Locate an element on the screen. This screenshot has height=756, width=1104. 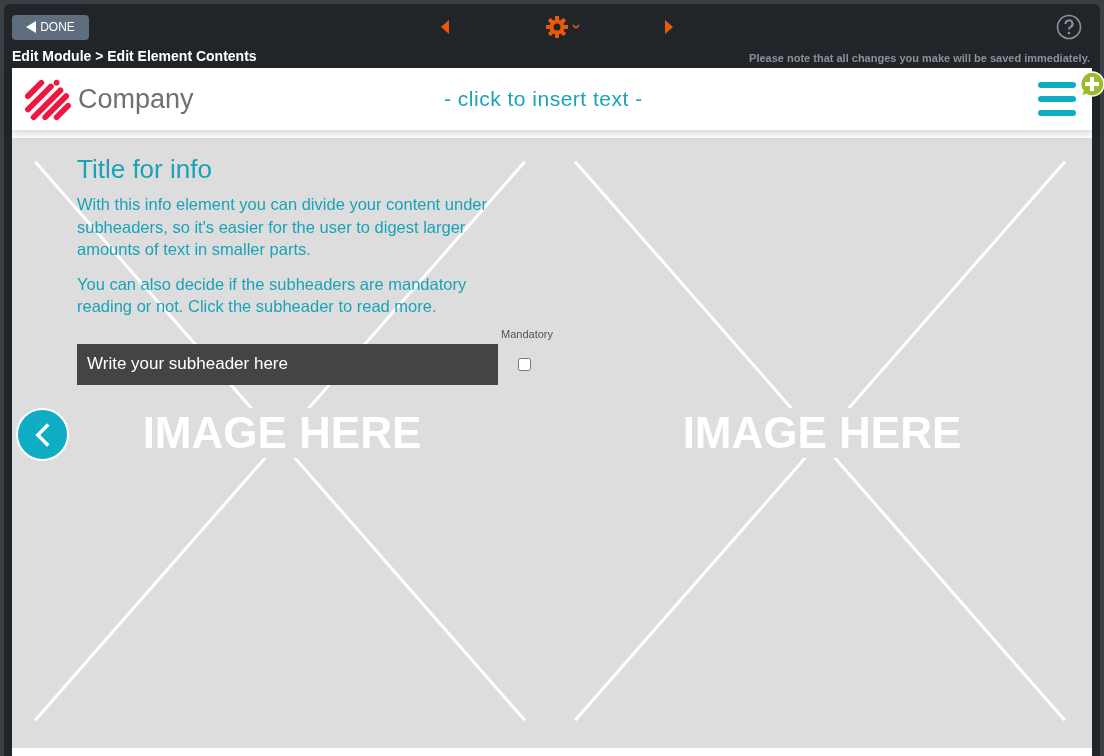
info-paragraph: With this info element you can divide your content under subheaders, so it's easier for the user to digest larger amounts of text in smaller parts. is located at coordinates (292, 227).